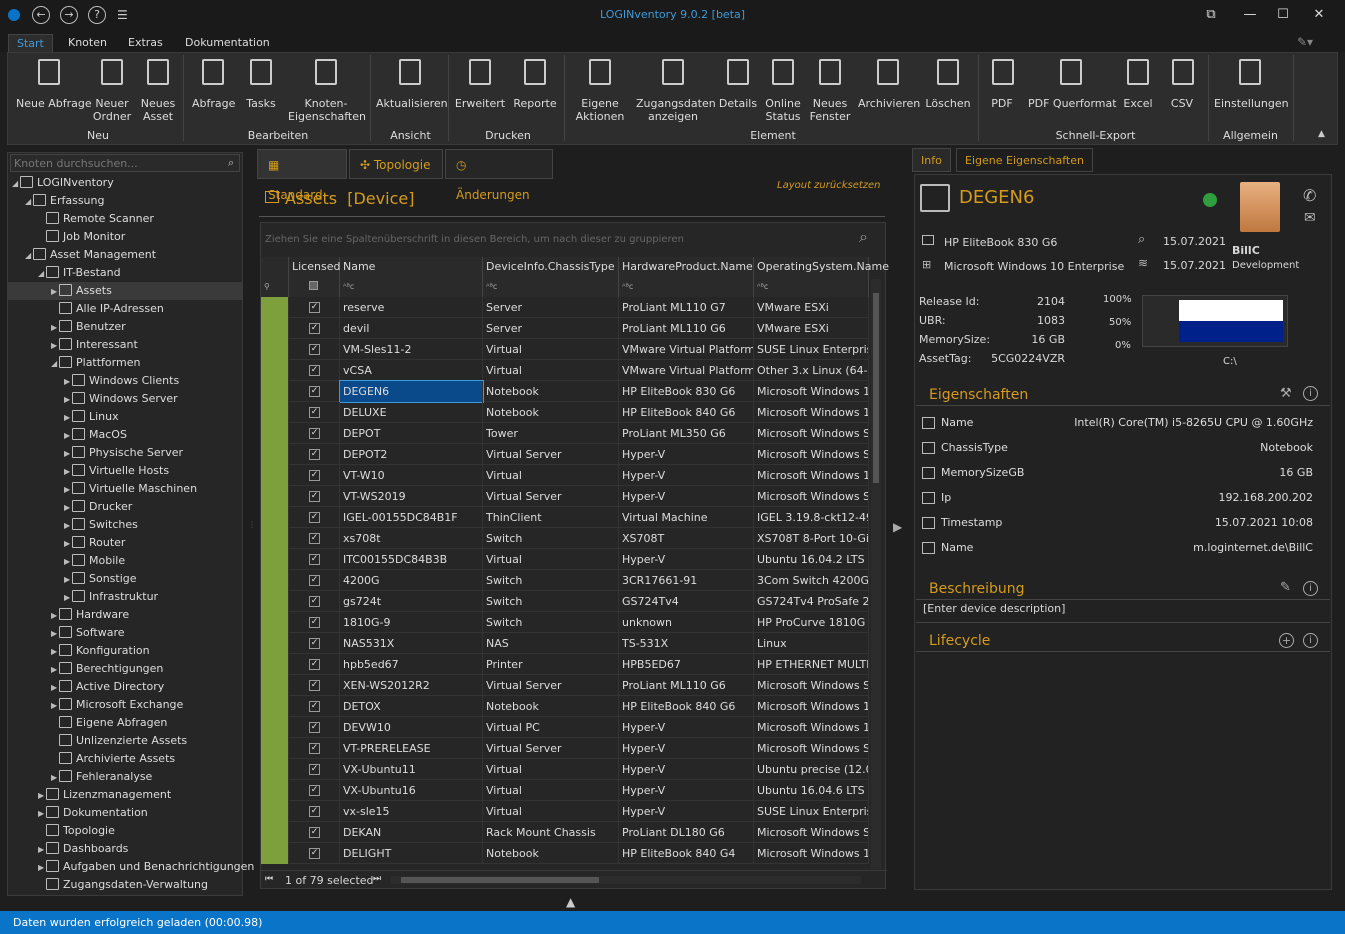  Describe the element at coordinates (811, 370) in the screenshot. I see `cell-operatingsystem-name: Other 3.x Linux (64-bit` at that location.